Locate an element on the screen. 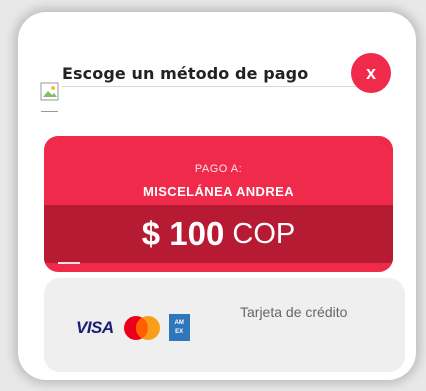 Image resolution: width=426 pixels, height=391 pixels. merchant-name: MISCELÁNEA ANDREA is located at coordinates (218, 191).